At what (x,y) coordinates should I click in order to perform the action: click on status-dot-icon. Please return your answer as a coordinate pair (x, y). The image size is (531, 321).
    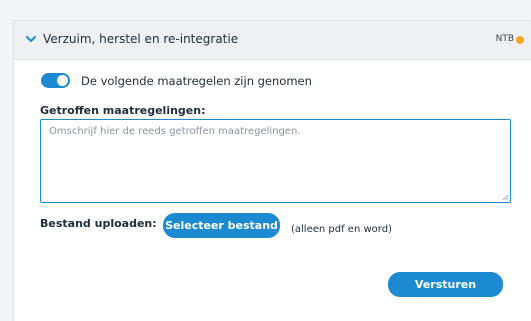
    Looking at the image, I should click on (520, 40).